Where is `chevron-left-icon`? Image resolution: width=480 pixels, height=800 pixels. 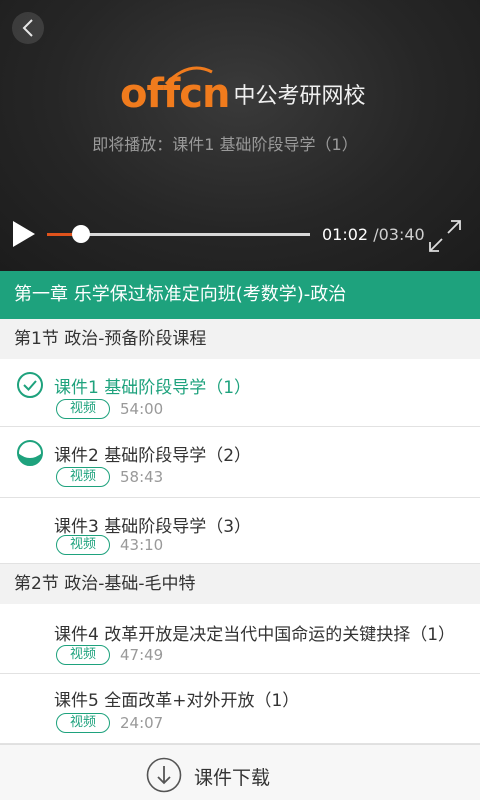
chevron-left-icon is located at coordinates (27, 28).